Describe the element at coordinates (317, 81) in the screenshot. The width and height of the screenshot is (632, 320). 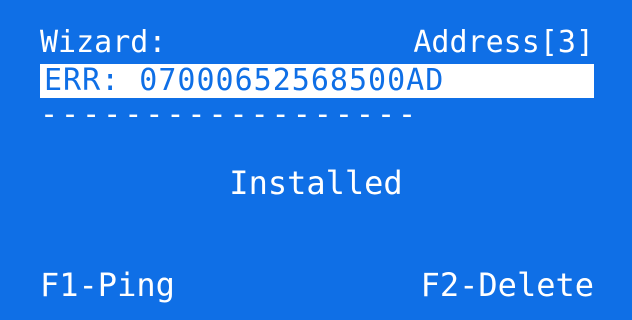
I see `error-line: ERR: 070006525685​00AD` at that location.